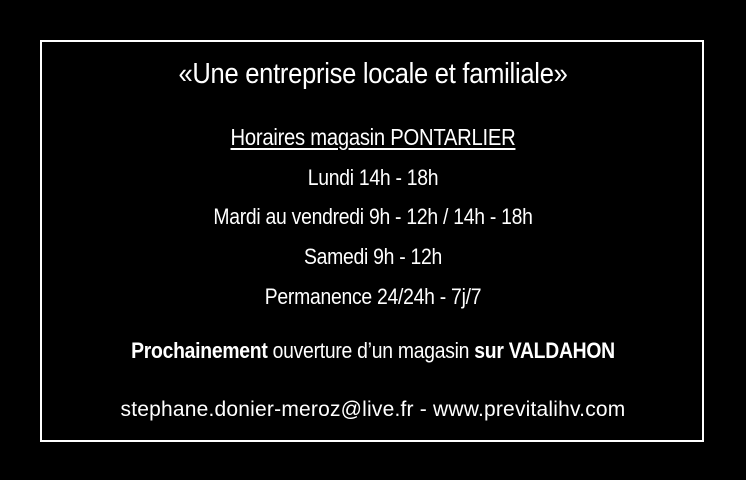  I want to click on contact-website: www.previtalihv.com, so click(529, 409).